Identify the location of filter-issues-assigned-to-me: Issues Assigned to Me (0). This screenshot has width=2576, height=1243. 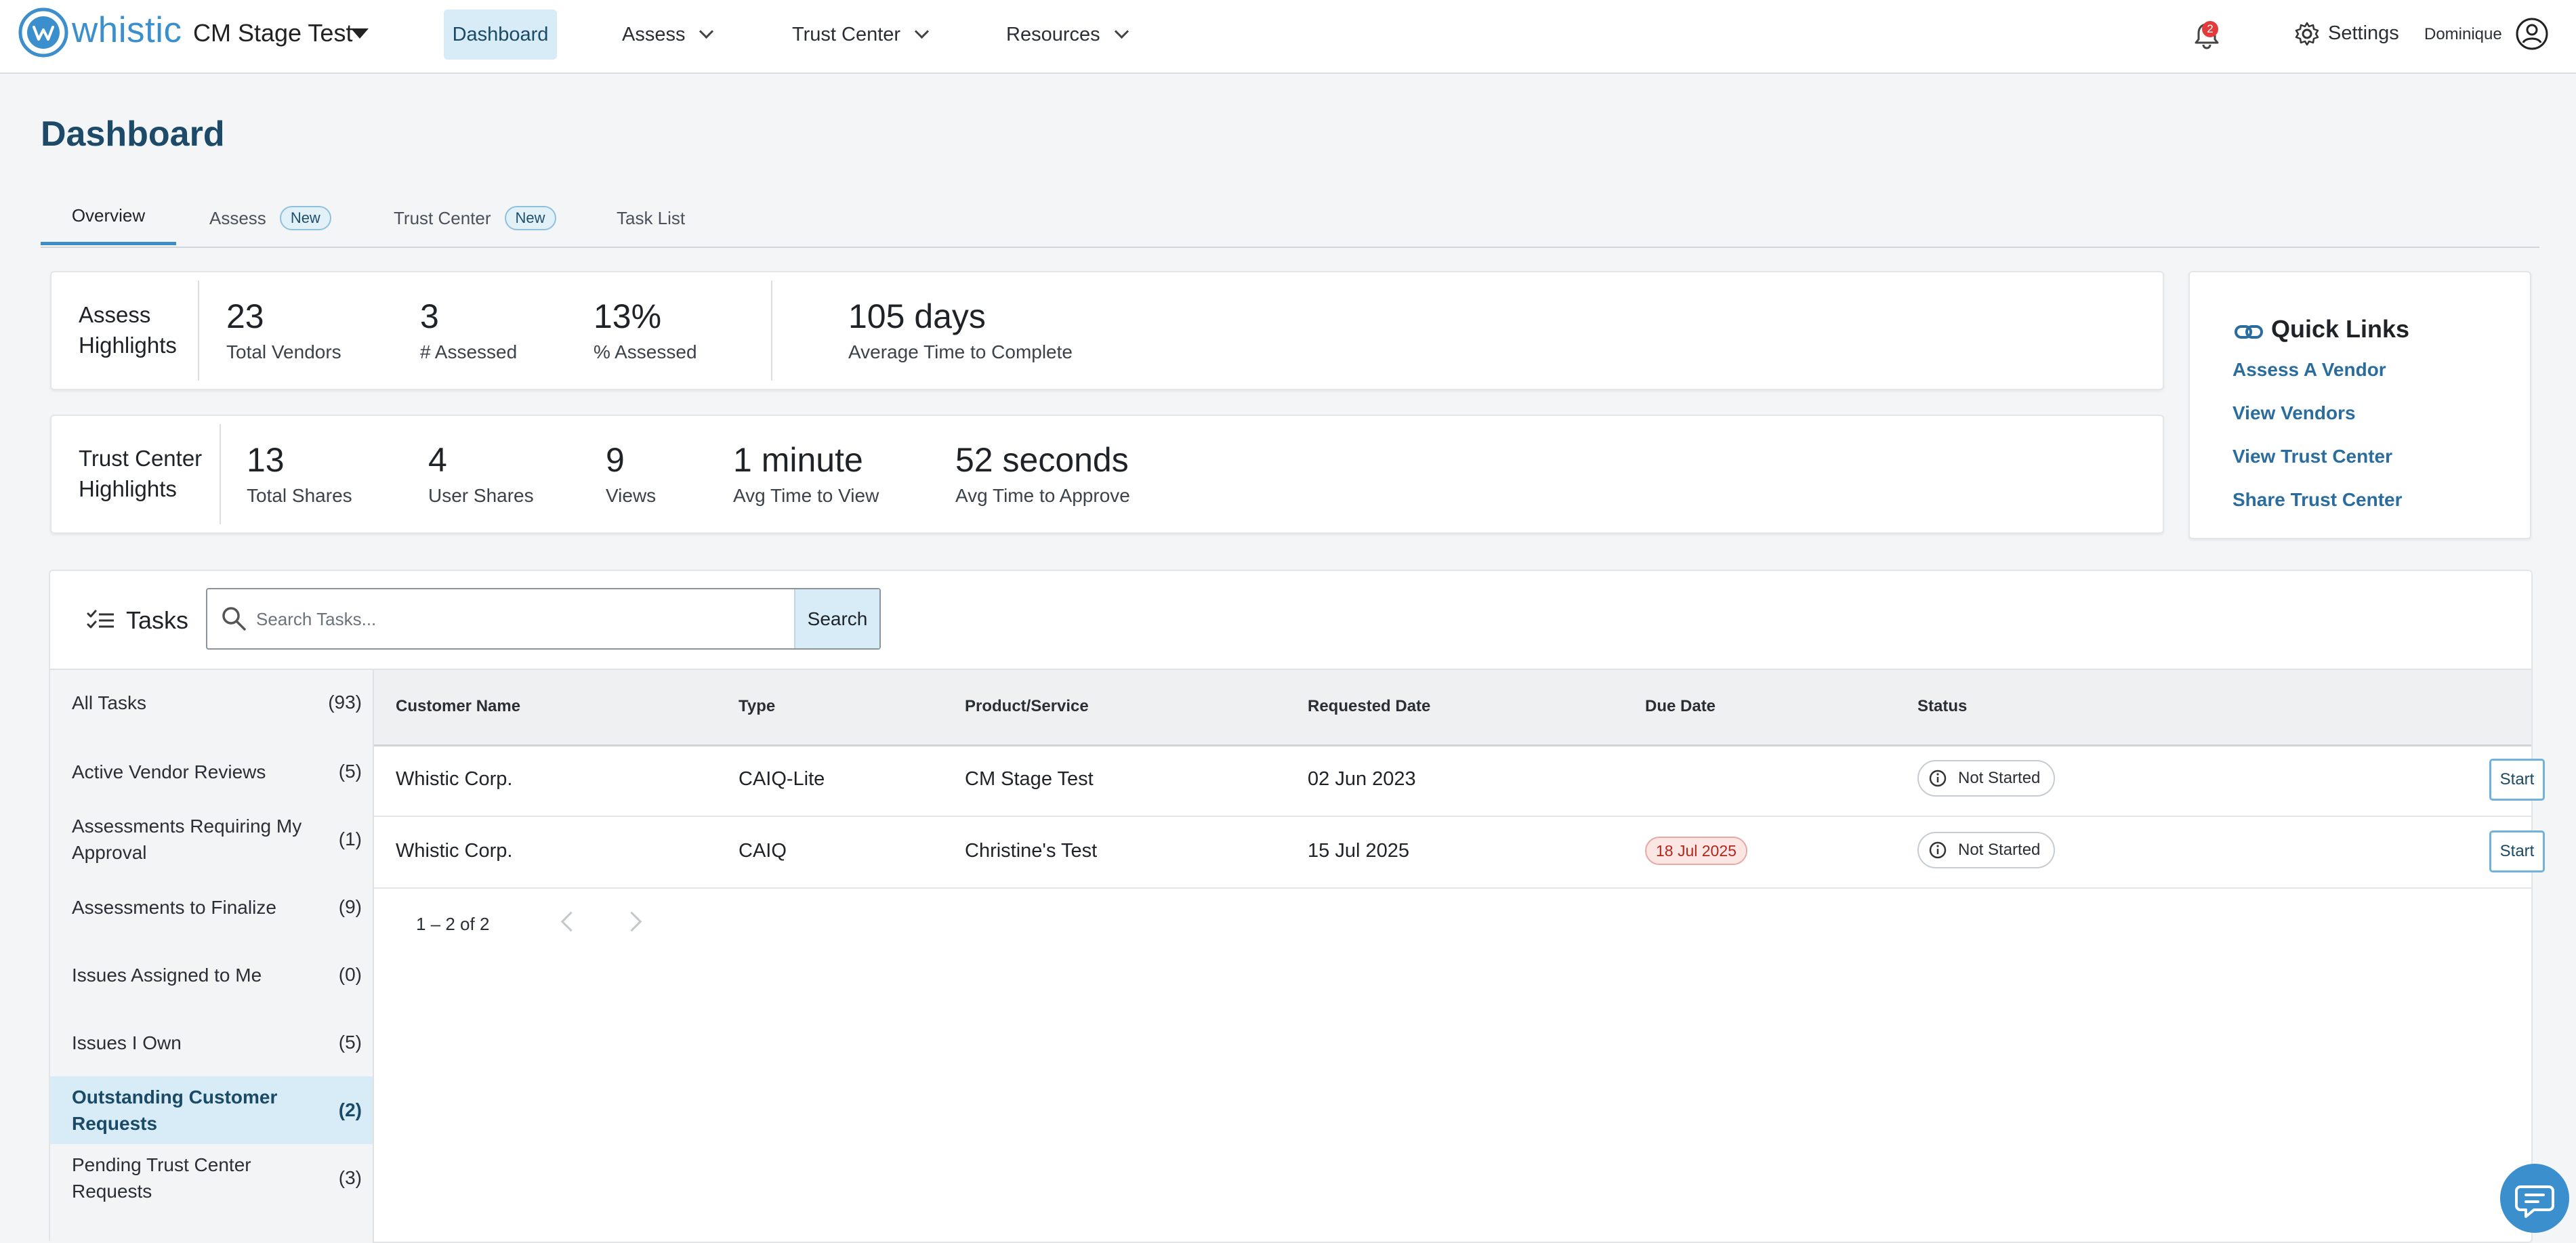
(211, 975).